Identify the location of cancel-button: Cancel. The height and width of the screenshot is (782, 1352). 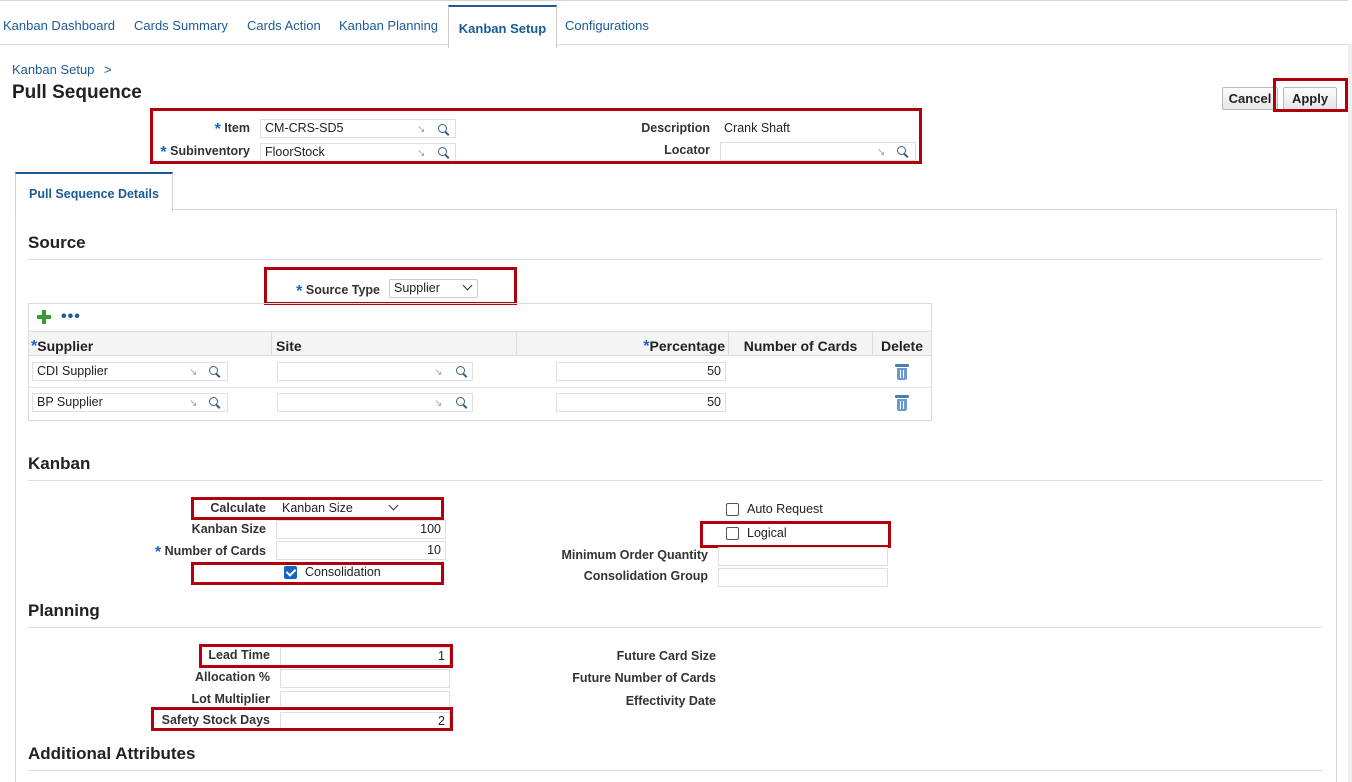
(1250, 98).